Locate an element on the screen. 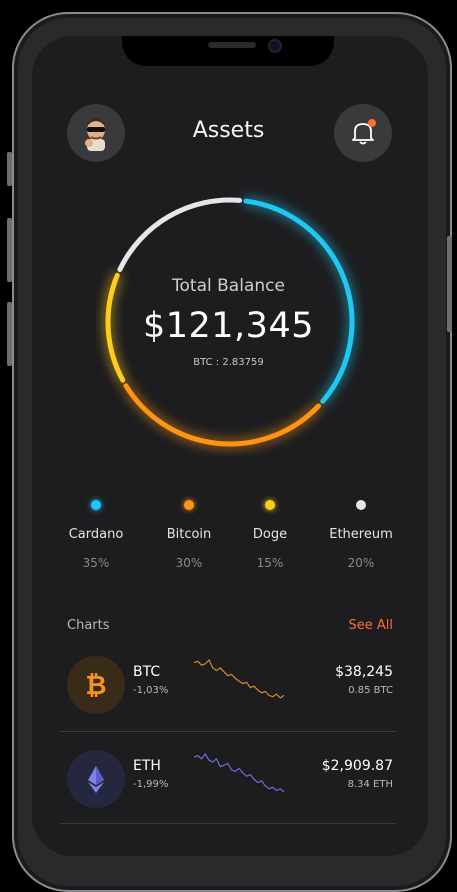  speaker-grille is located at coordinates (232, 45).